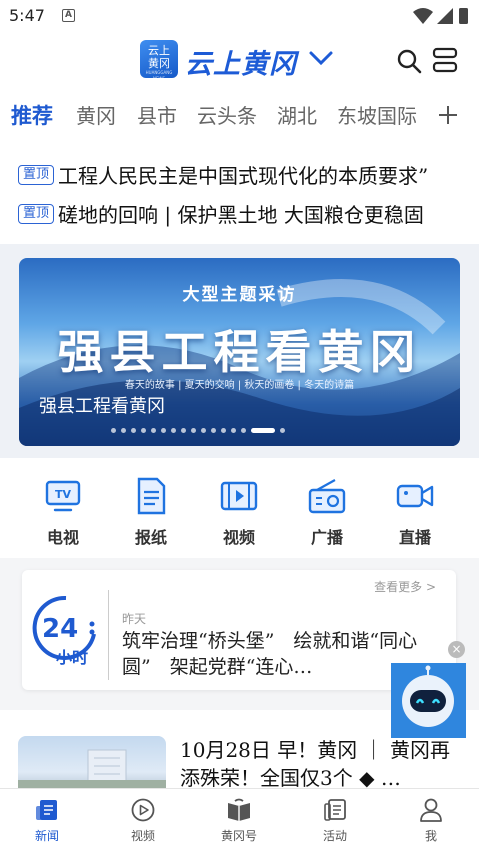 The height and width of the screenshot is (851, 479). I want to click on newspaper-icon, so click(151, 496).